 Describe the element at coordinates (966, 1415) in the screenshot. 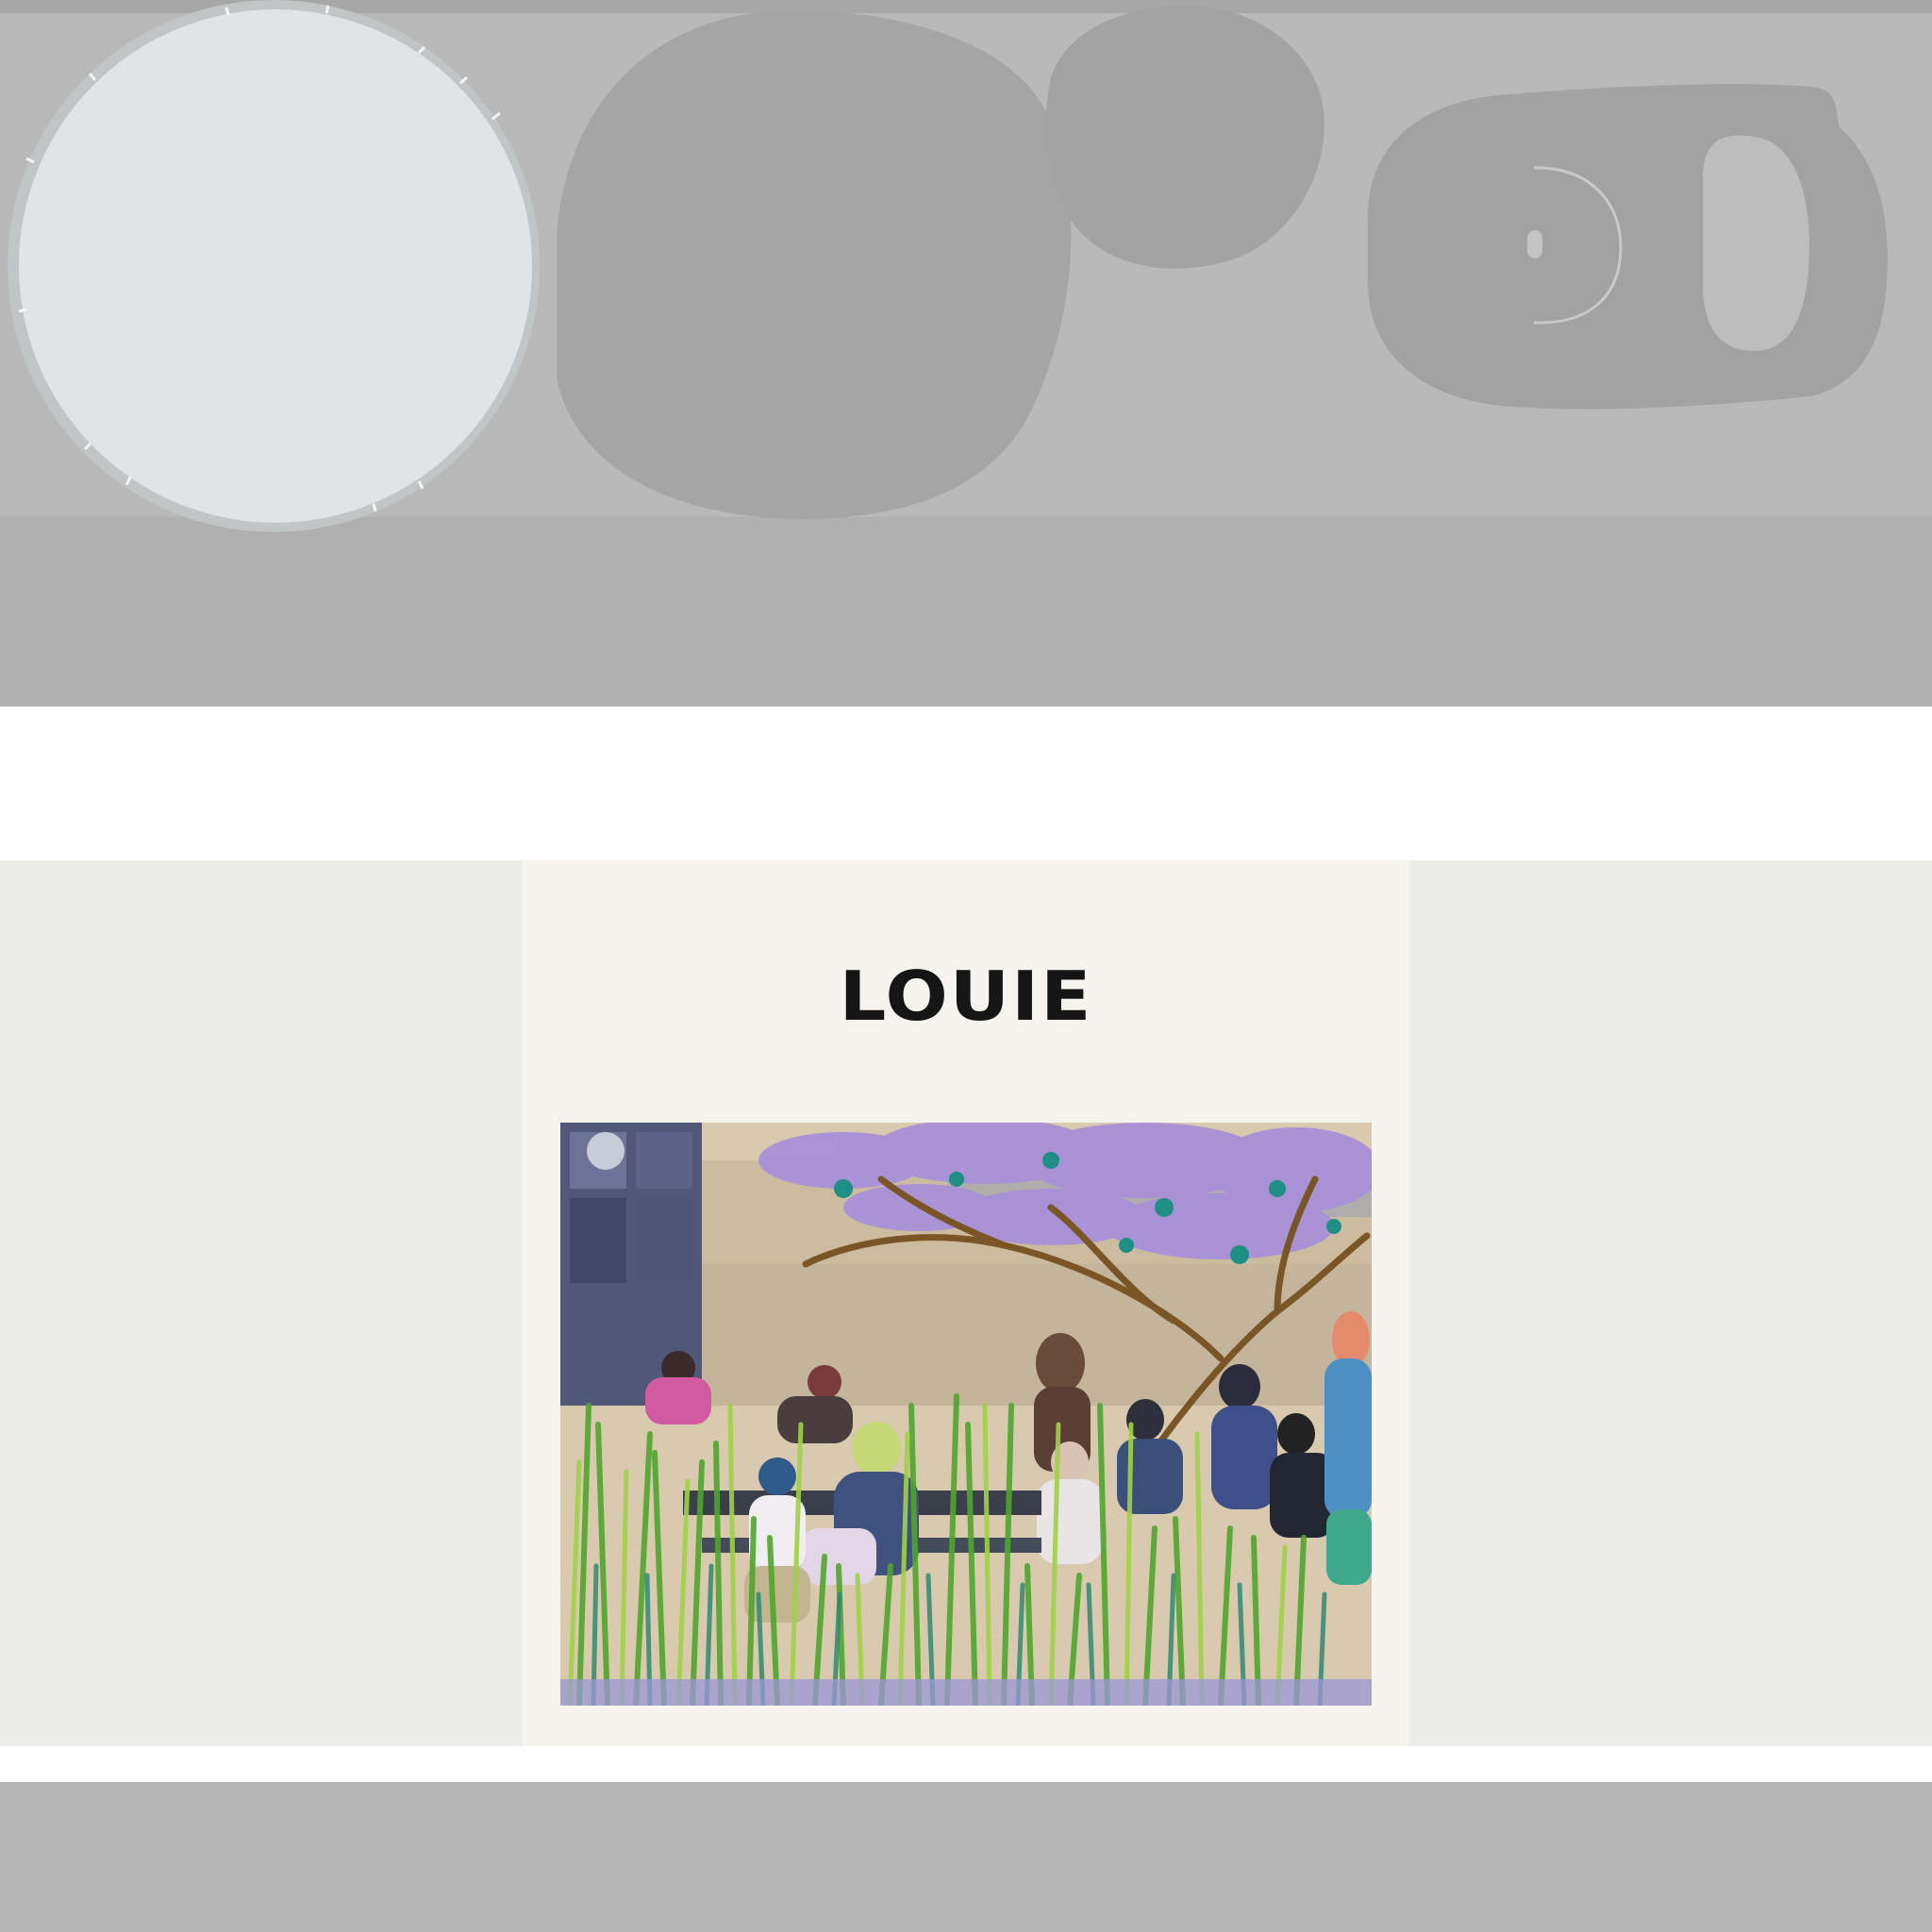

I see `painting` at that location.